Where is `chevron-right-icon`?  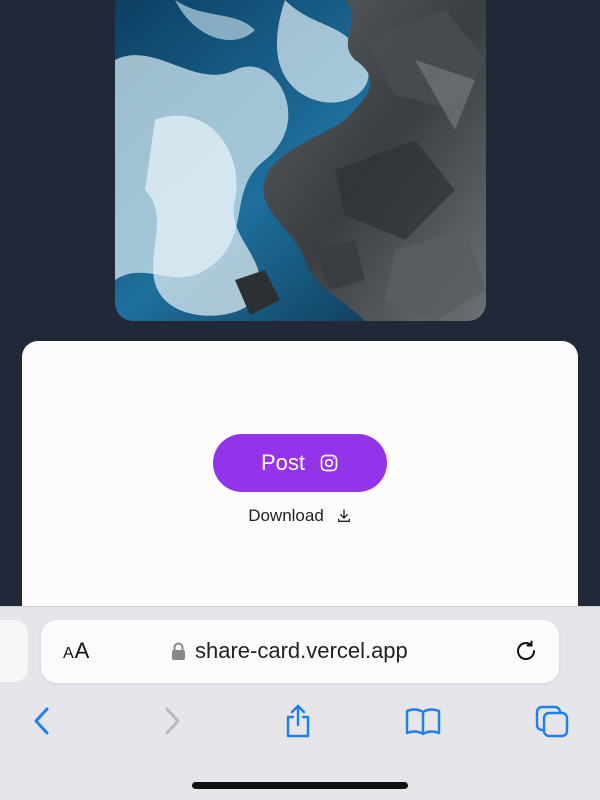 chevron-right-icon is located at coordinates (172, 721).